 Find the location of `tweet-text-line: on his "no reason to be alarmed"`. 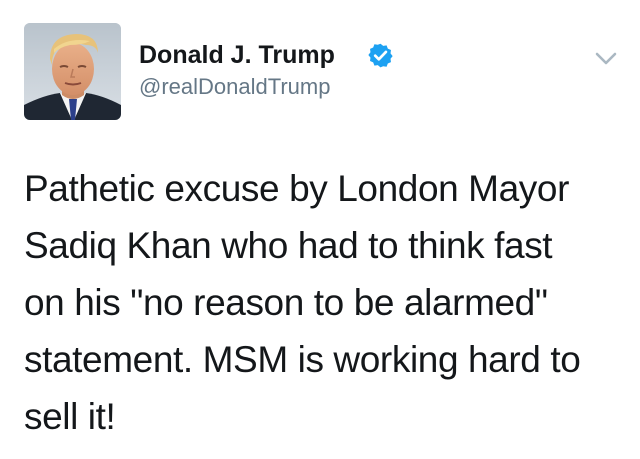

tweet-text-line: on his "no reason to be alarmed" is located at coordinates (286, 302).